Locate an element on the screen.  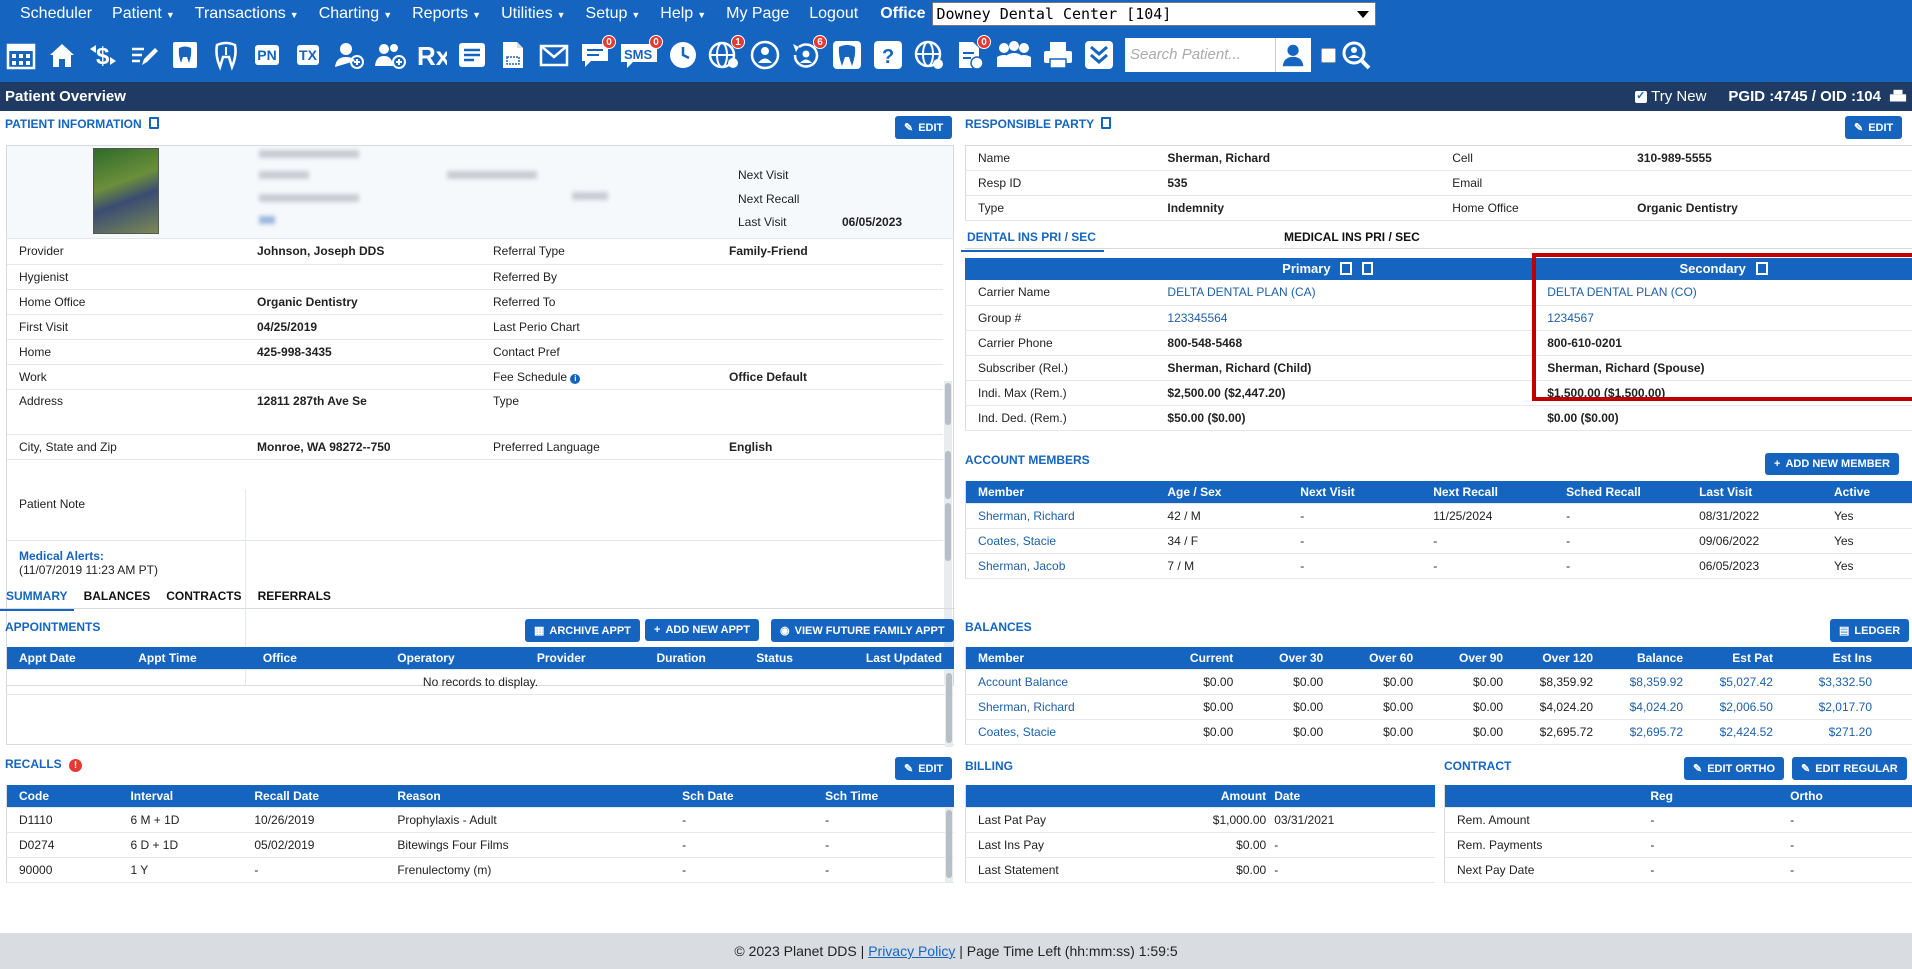
clock-icon is located at coordinates (683, 55).